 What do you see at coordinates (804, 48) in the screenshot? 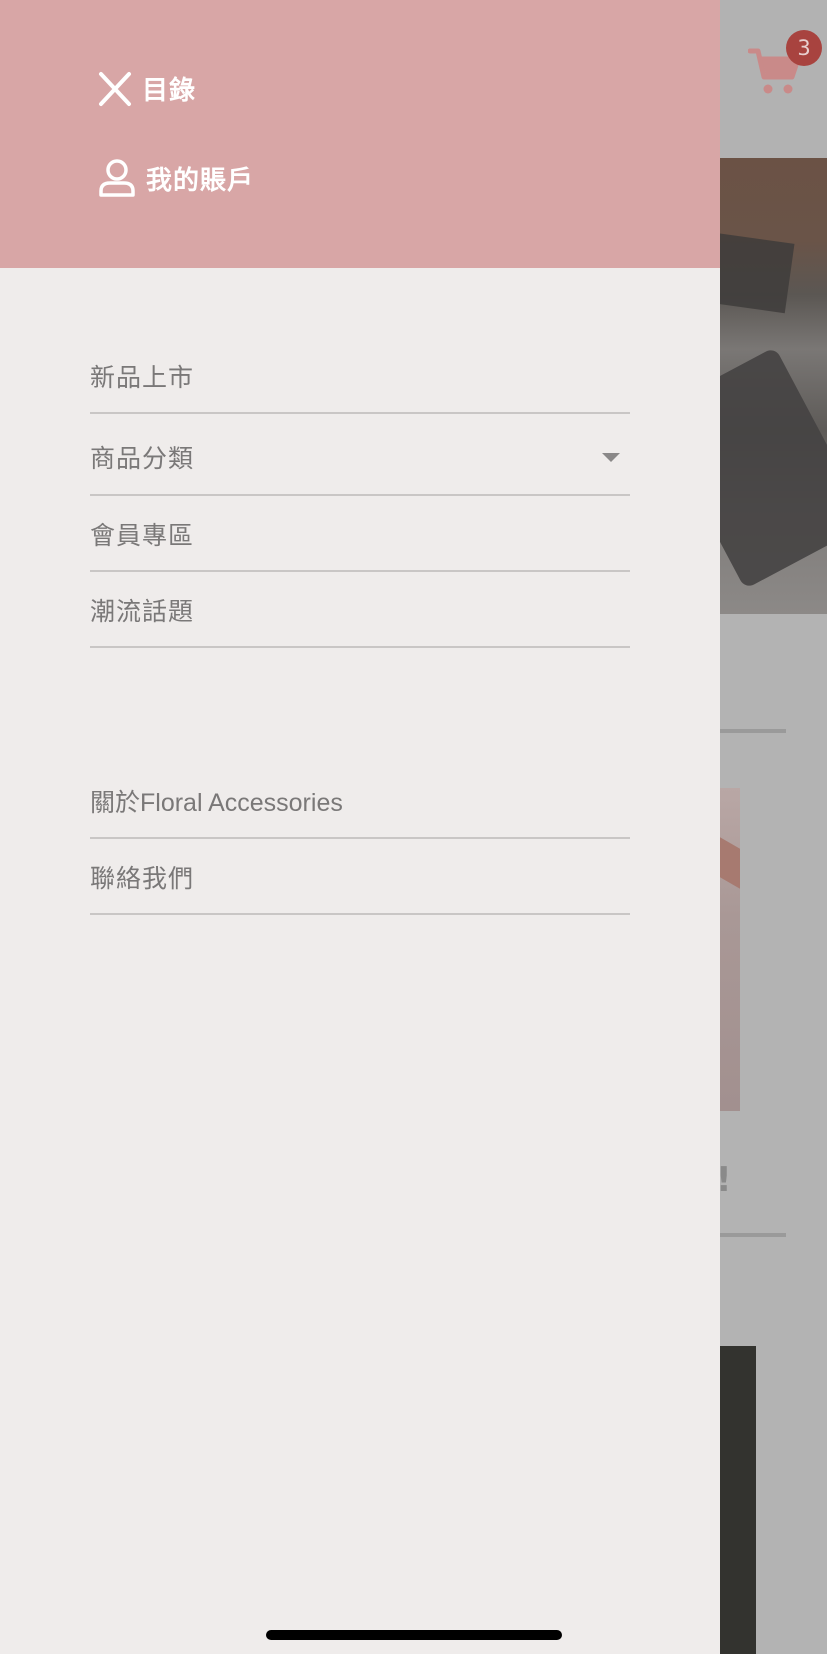
I see `cart-count-badge: 3` at bounding box center [804, 48].